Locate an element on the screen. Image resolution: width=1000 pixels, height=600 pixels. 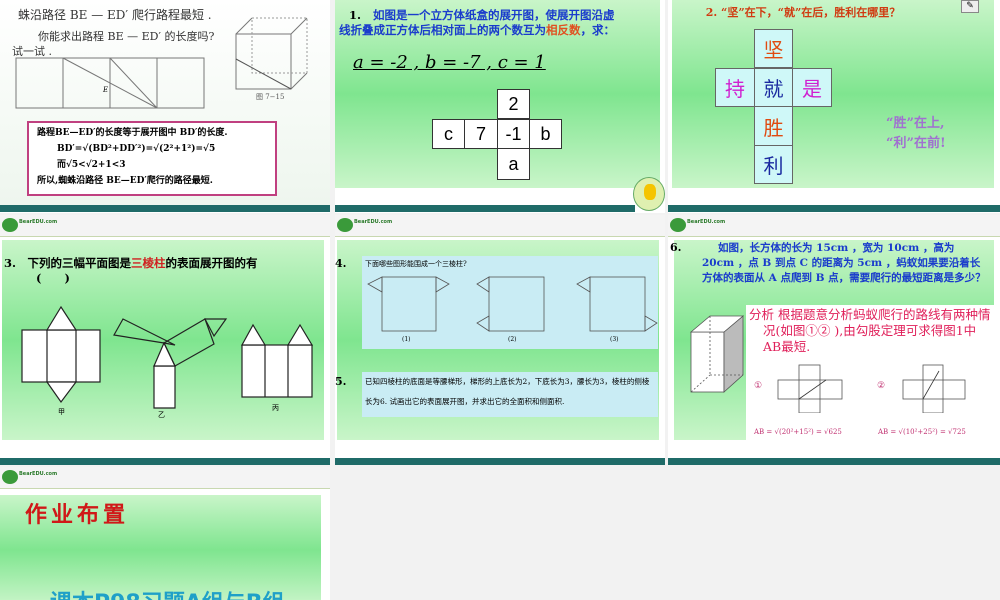
question-line2: 线折叠成正方体后相对面上的两个数互为 is located at coordinates (442, 30).